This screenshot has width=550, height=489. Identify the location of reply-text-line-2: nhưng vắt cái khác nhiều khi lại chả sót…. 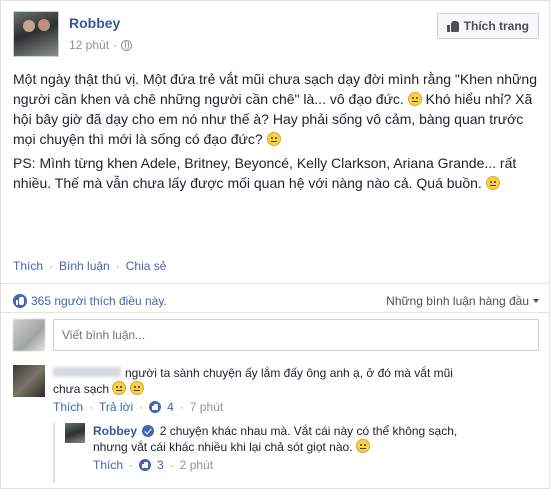
(223, 447).